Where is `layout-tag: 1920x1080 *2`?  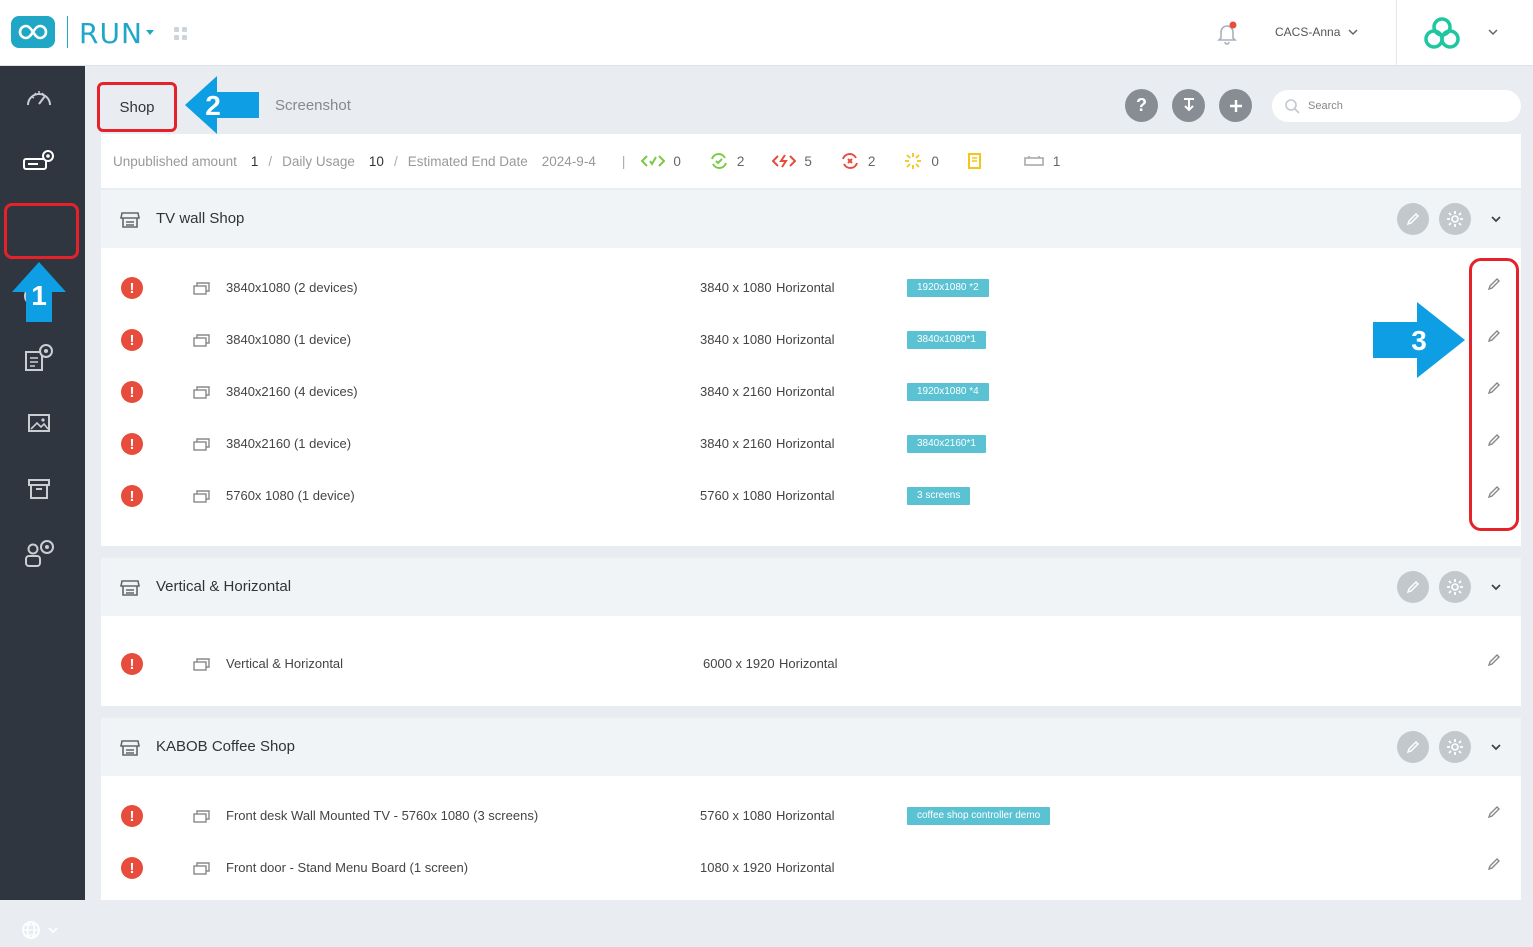 layout-tag: 1920x1080 *2 is located at coordinates (948, 288).